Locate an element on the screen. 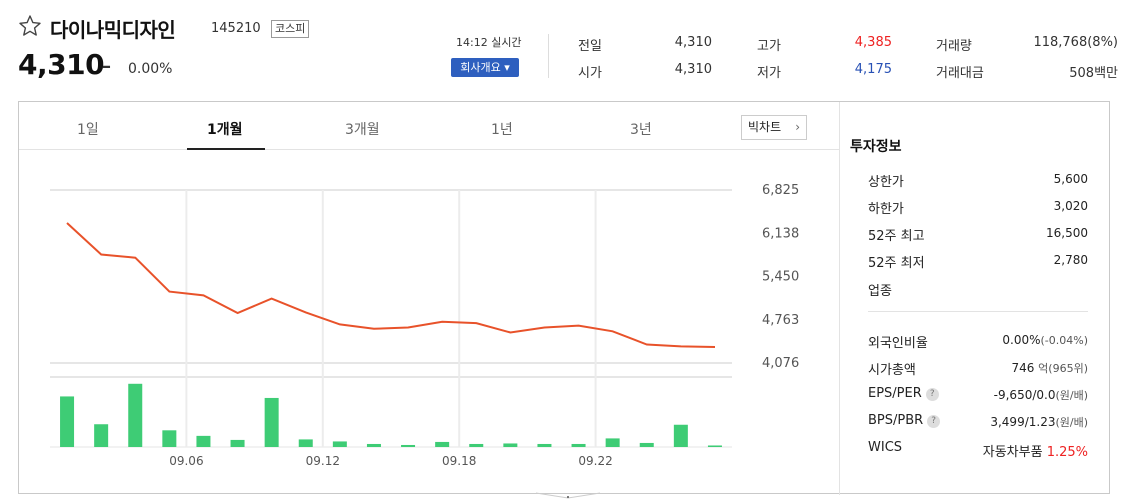  bigchart-button: 빅차트 › is located at coordinates (774, 127).